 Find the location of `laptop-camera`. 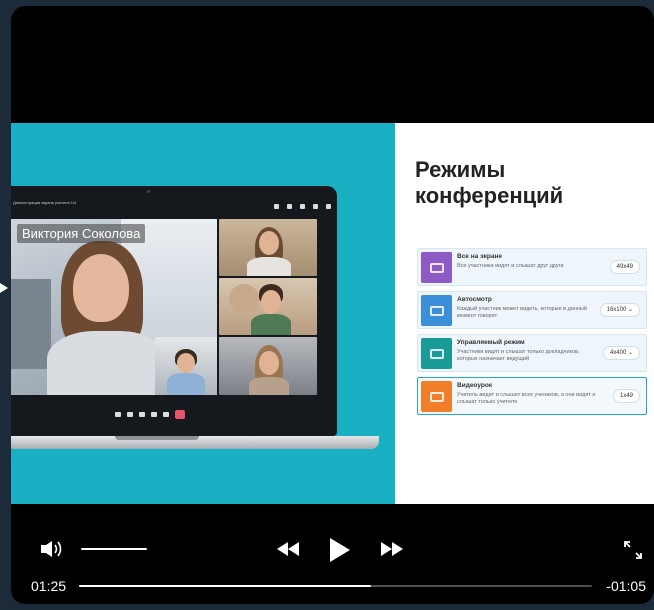

laptop-camera is located at coordinates (148, 191).